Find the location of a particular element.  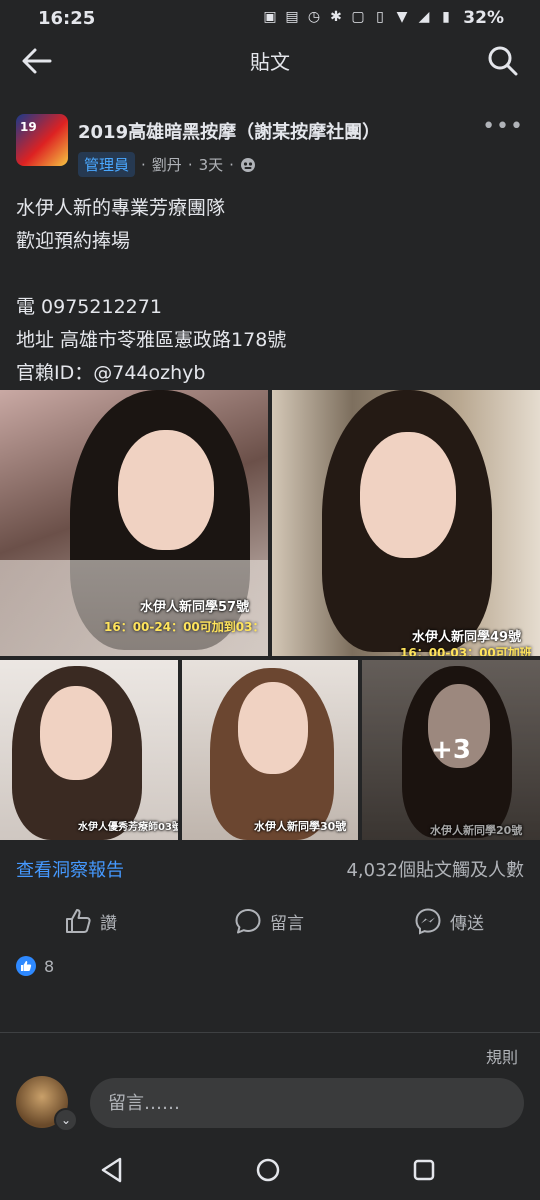

author-name: 劉丹 is located at coordinates (167, 164).